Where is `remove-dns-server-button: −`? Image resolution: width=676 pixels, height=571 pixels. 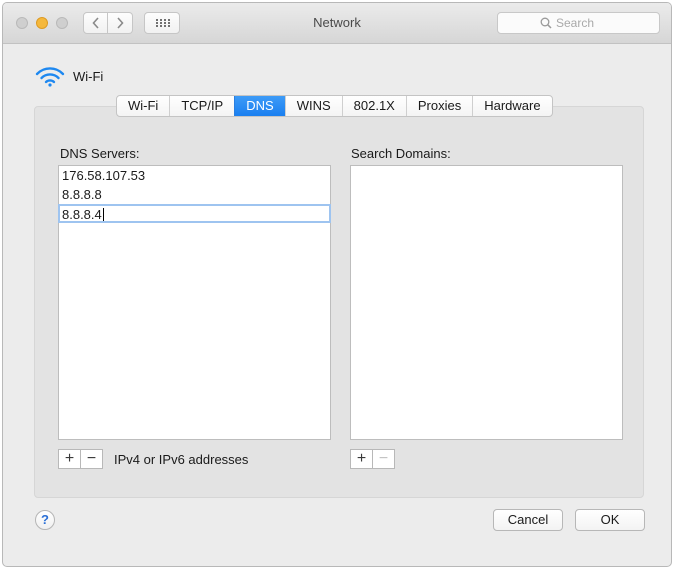 remove-dns-server-button: − is located at coordinates (91, 459).